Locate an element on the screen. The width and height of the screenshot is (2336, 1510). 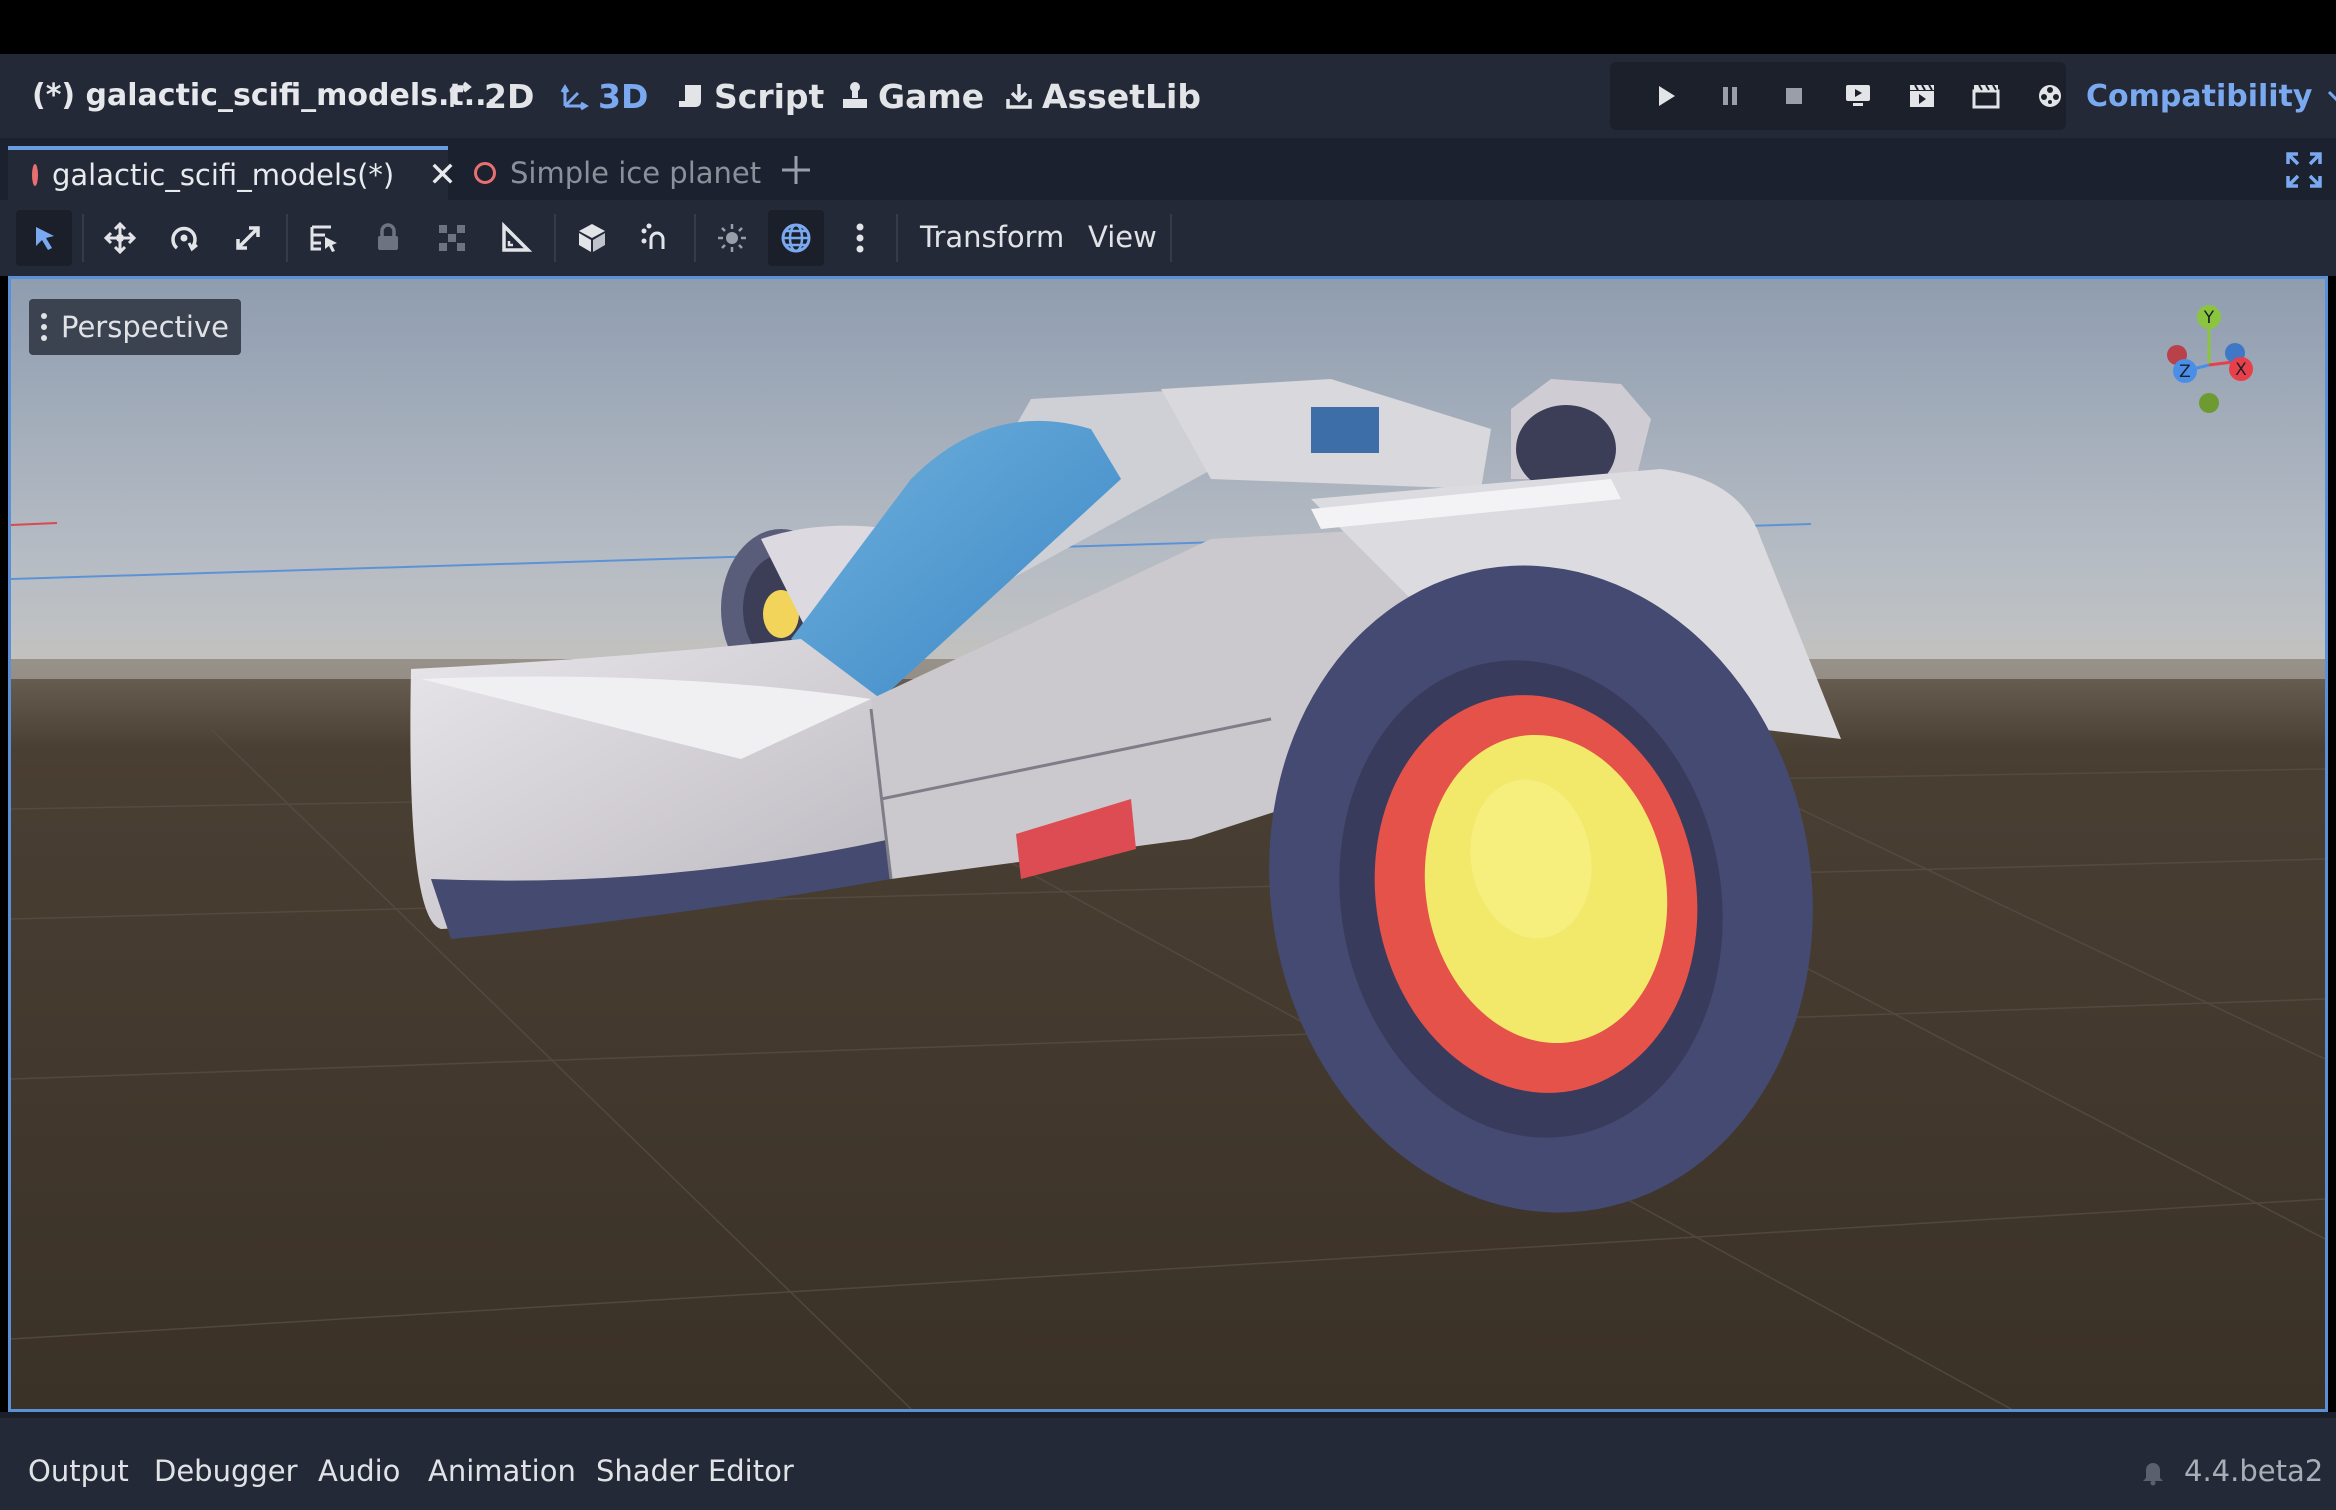
shader-editor-tab: Shader Editor is located at coordinates (695, 1471).